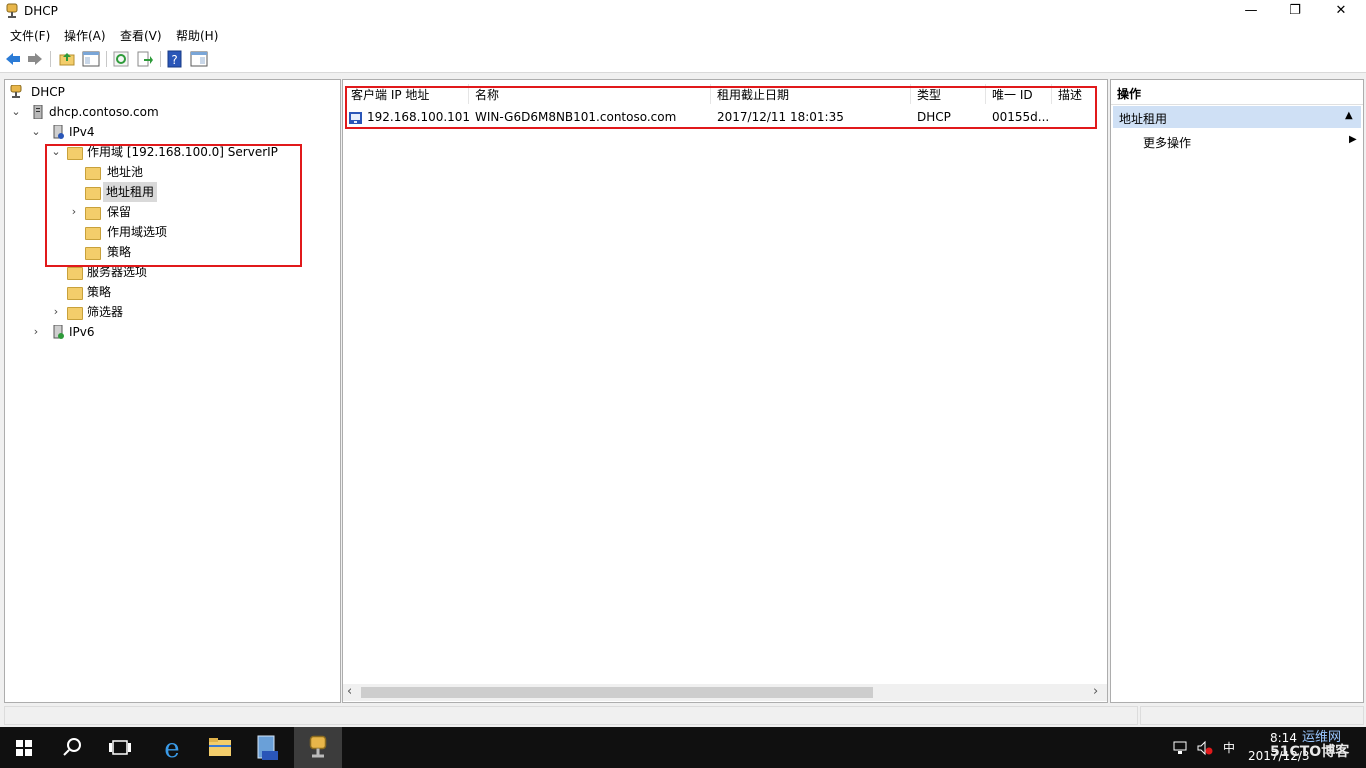 The image size is (1366, 768). I want to click on taskbar-dhcp-active, so click(318, 747).